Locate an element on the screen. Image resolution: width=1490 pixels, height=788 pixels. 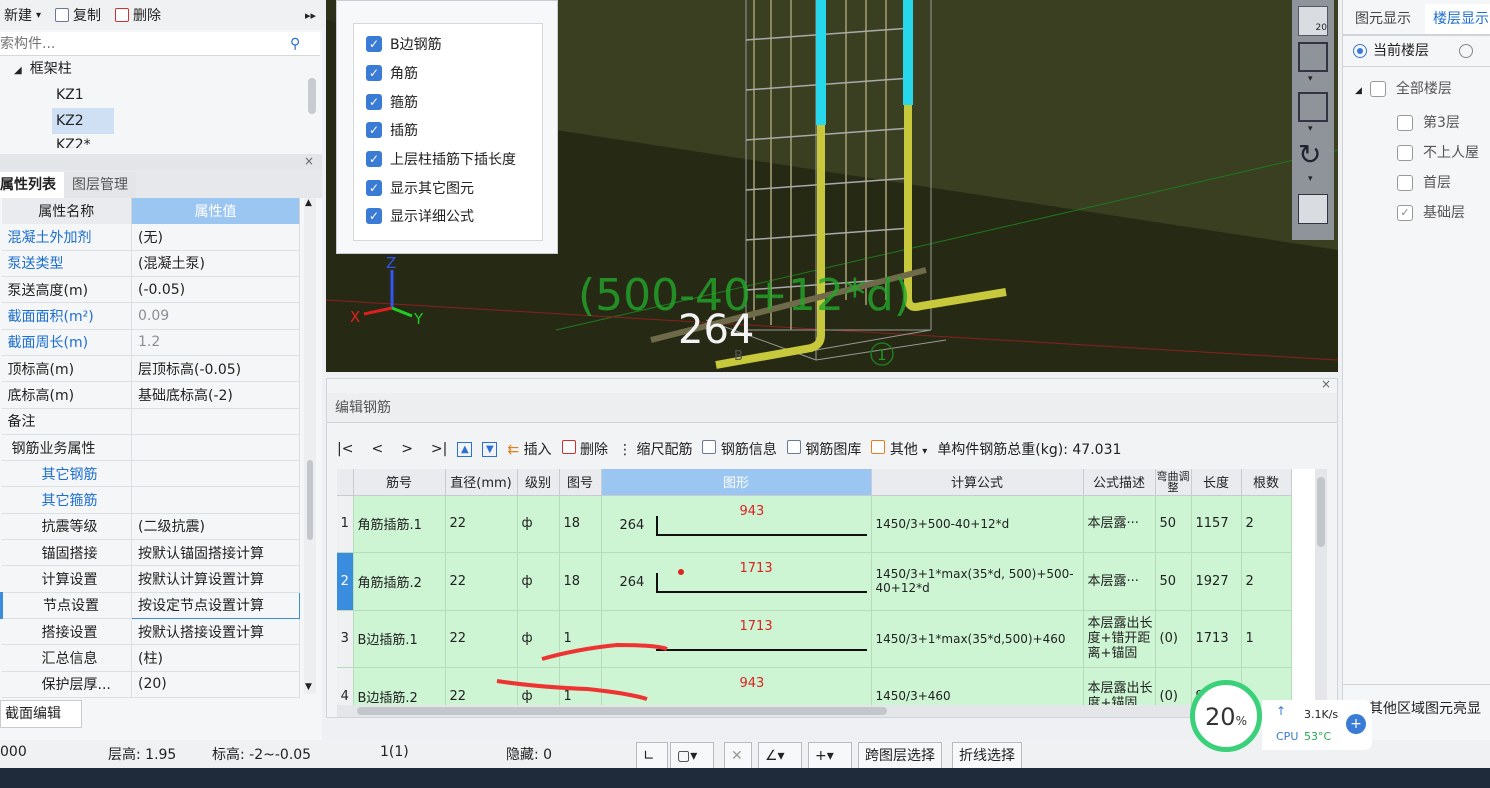
table-row: 截面面积(m²) 0.09 is located at coordinates (150, 316).